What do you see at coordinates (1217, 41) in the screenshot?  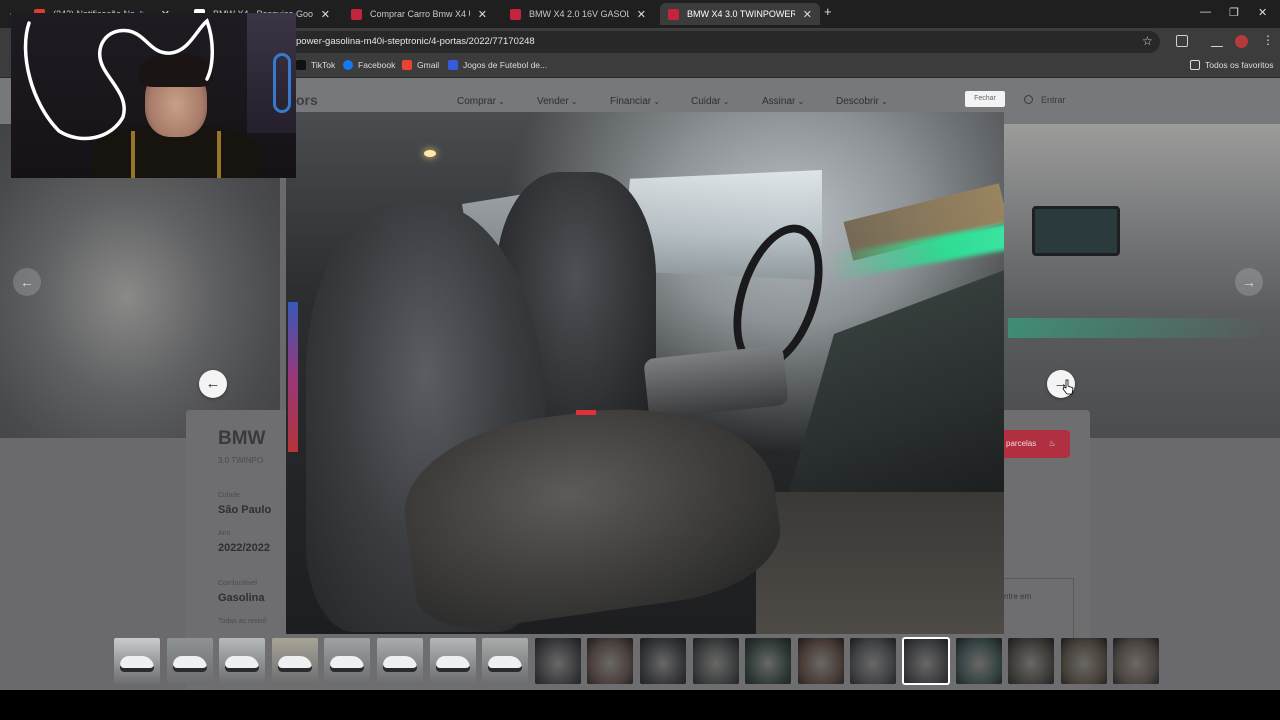 I see `media-control-icon` at bounding box center [1217, 41].